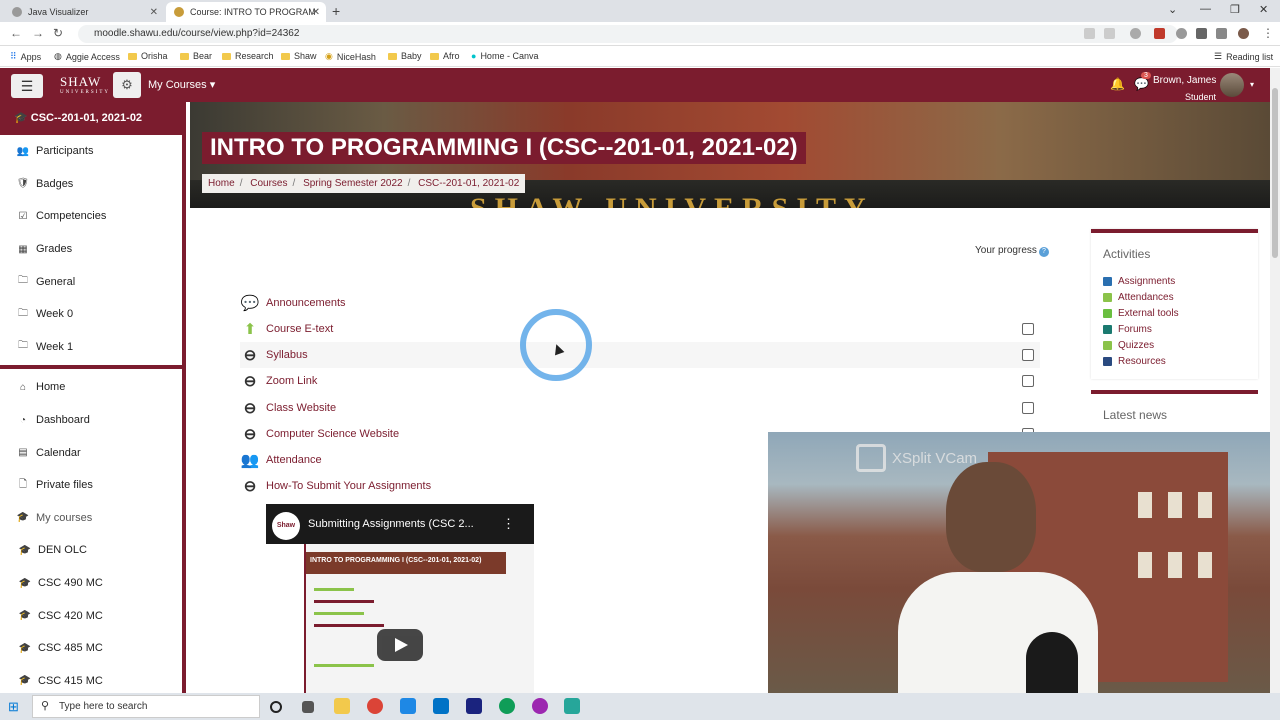 This screenshot has width=1280, height=720. Describe the element at coordinates (291, 381) in the screenshot. I see `activity-link: Zoom Link` at that location.